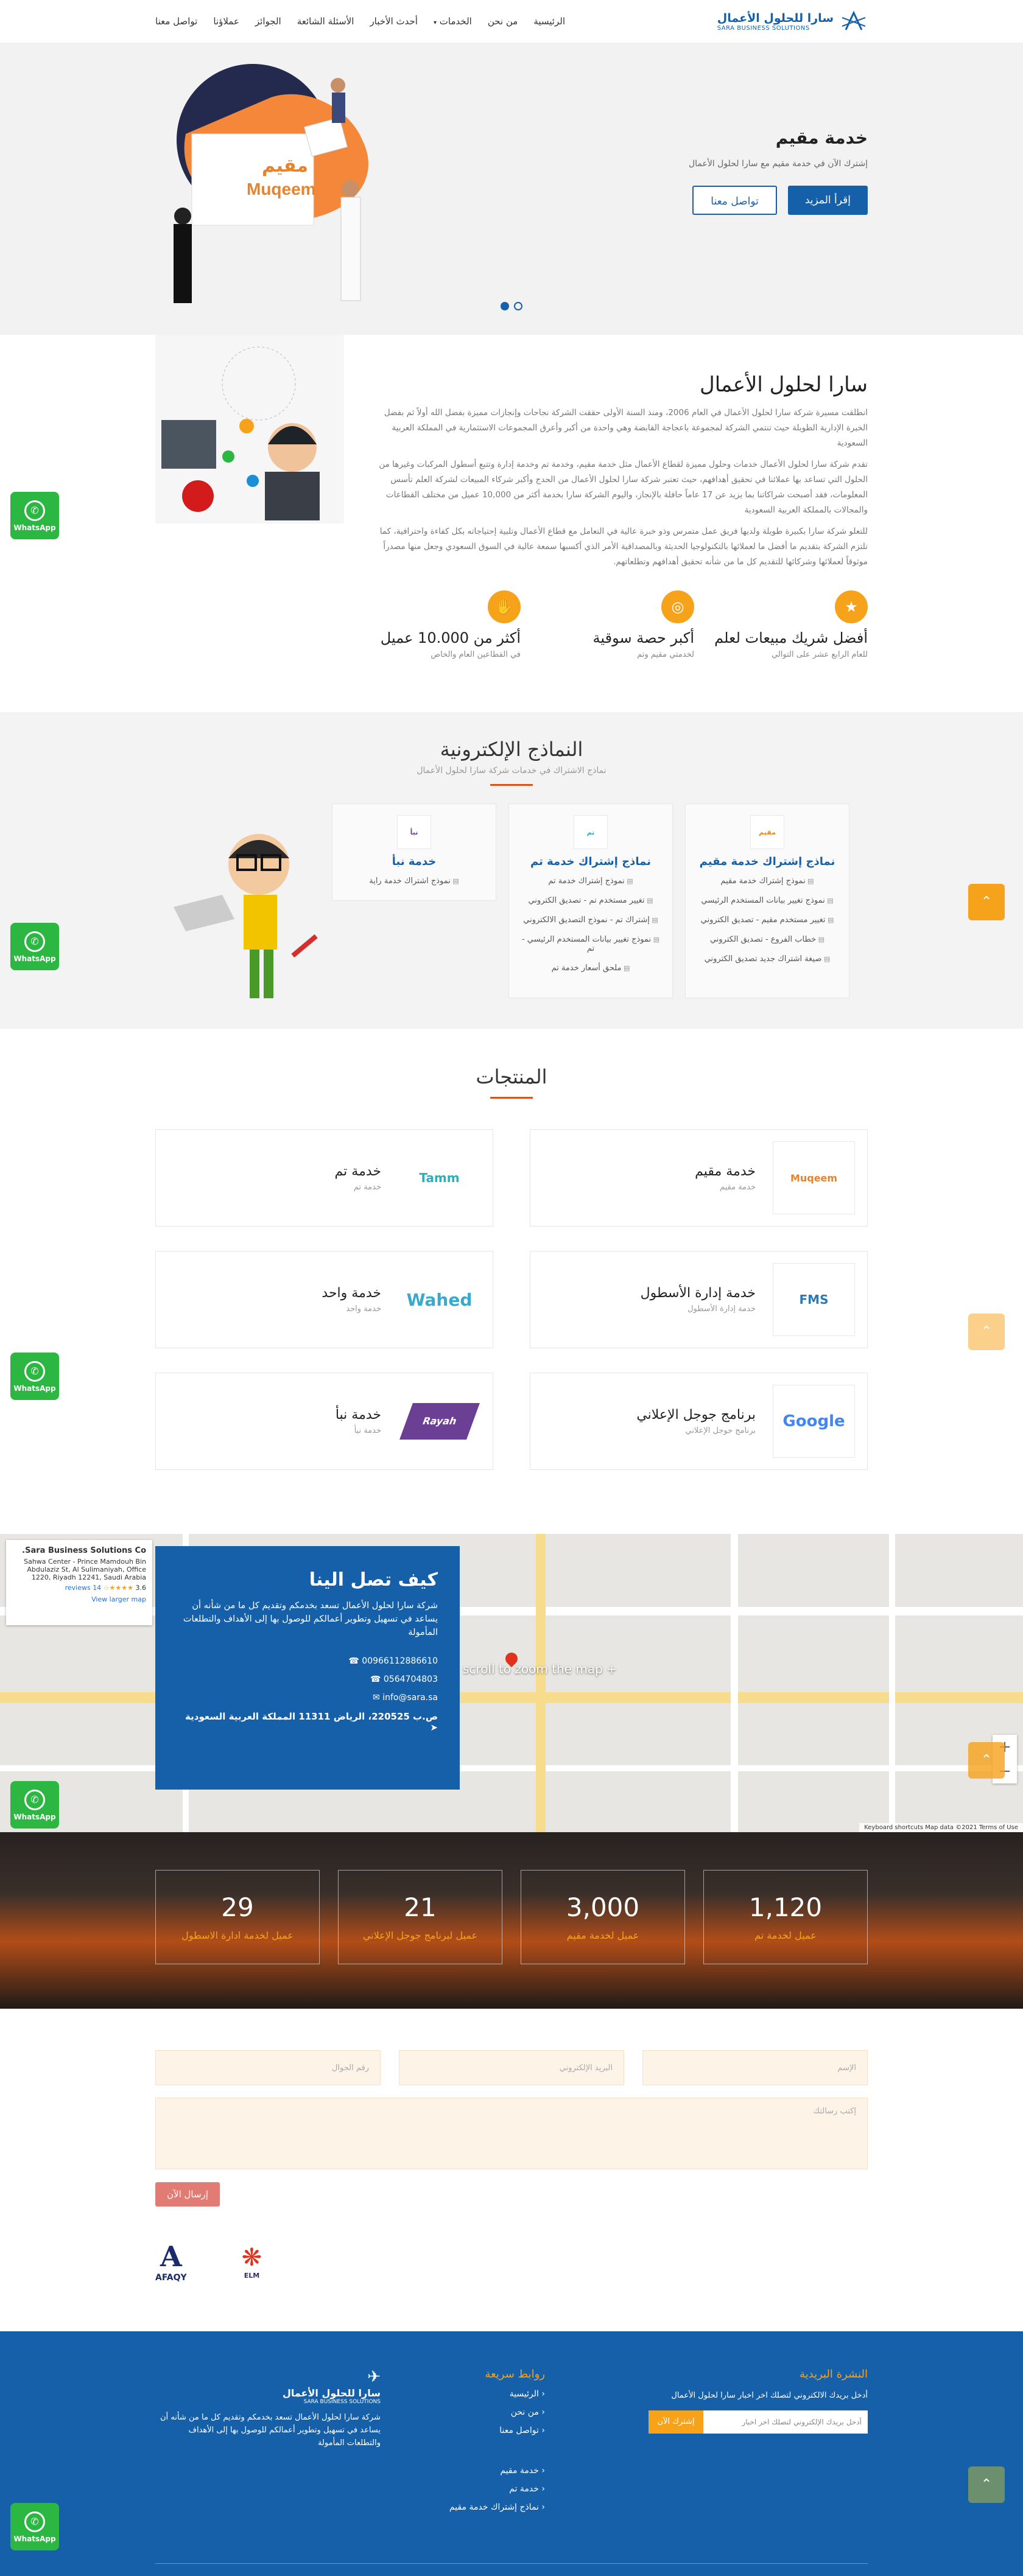 The height and width of the screenshot is (2576, 1023). I want to click on product-card-muqeem: Muqeem خدمة مقيم خدمة مقيم, so click(699, 1178).